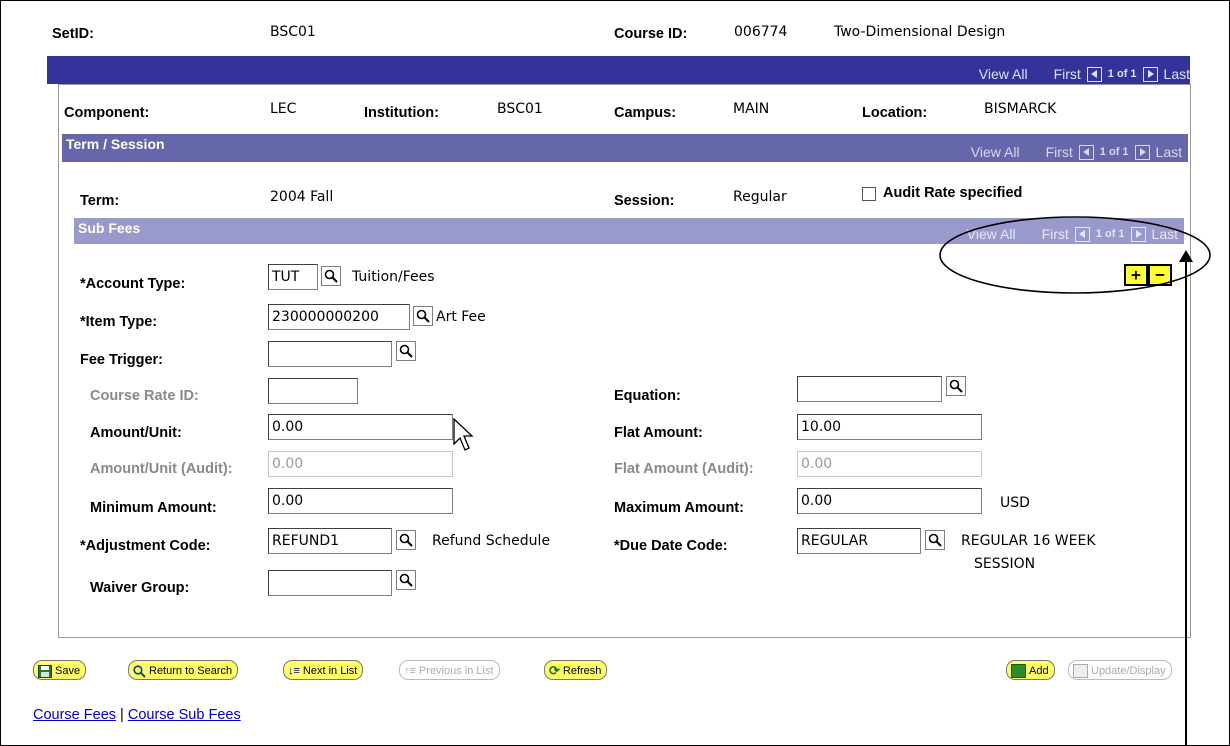 The image size is (1230, 746). Describe the element at coordinates (671, 546) in the screenshot. I see `due-date-code-label: *Due Date Code:` at that location.